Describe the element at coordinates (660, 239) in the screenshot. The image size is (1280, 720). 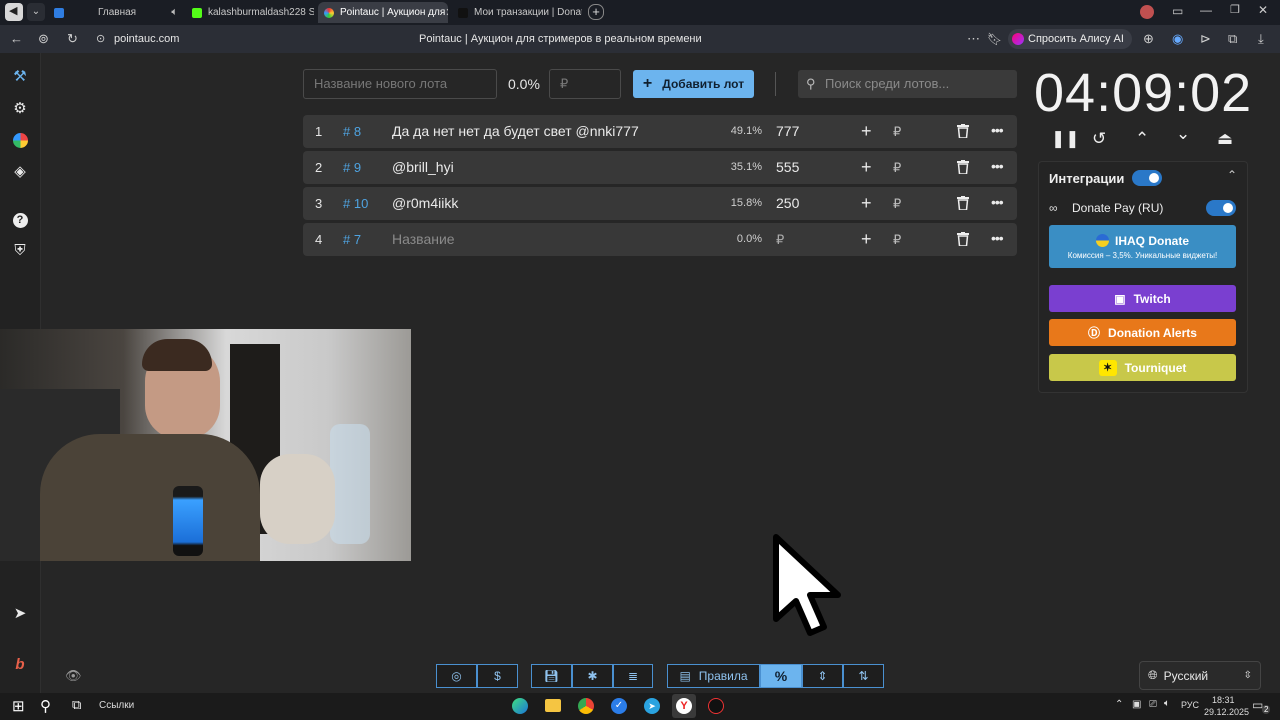
I see `lot-row: 4 # 7 Название 0.0% ₽ + ₽ •••` at that location.